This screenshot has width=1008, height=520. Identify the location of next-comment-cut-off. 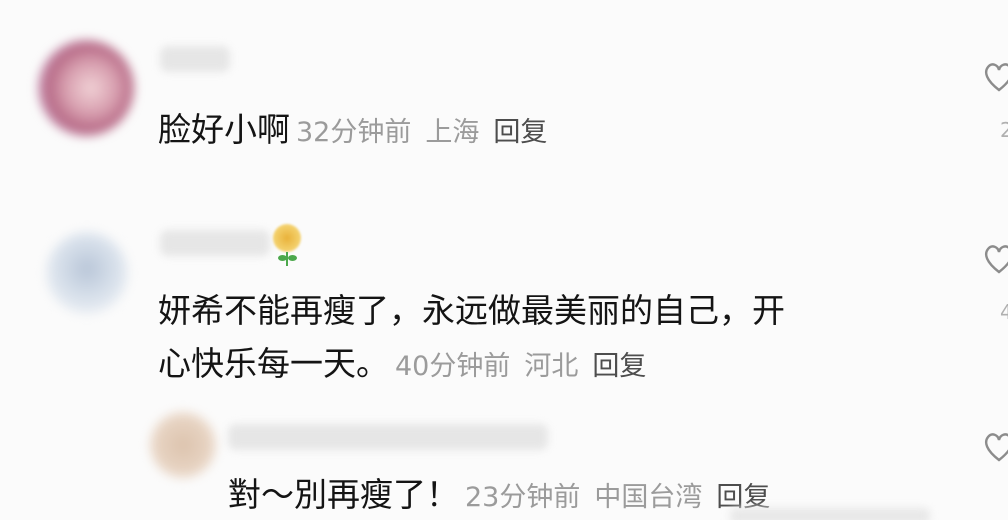
(830, 514).